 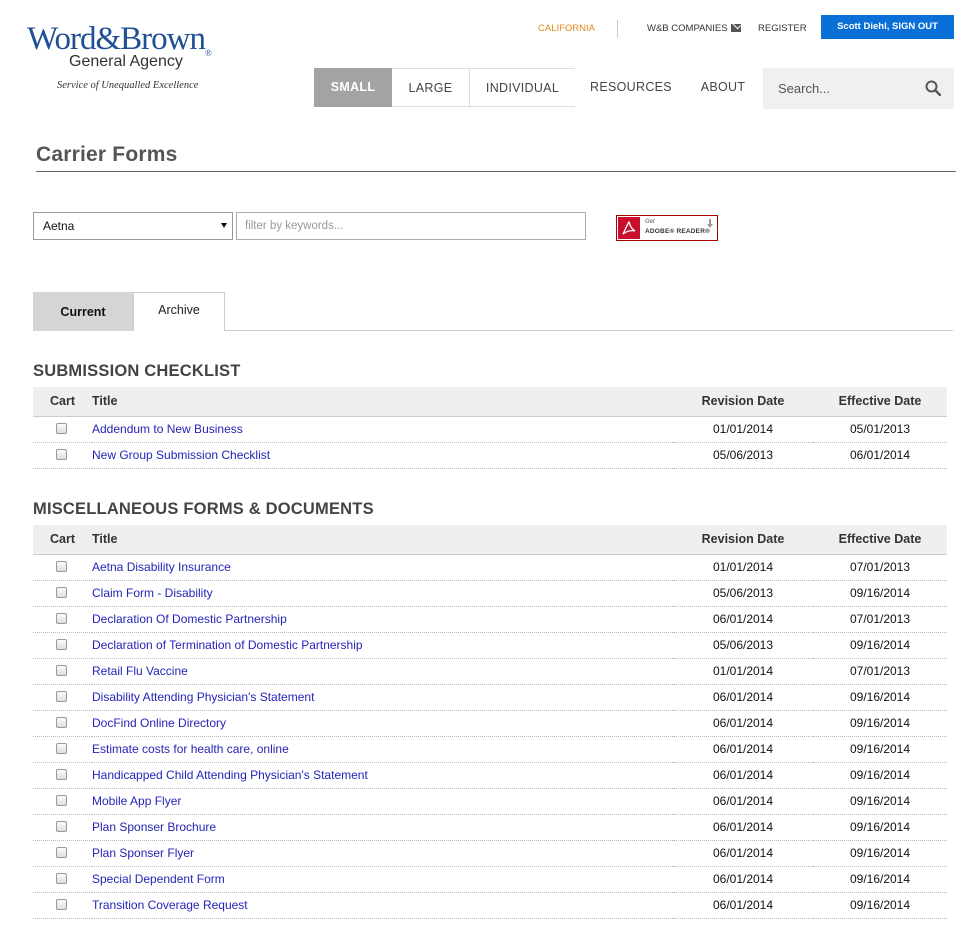 I want to click on title-cell: Mobile App Flyer, so click(x=382, y=801).